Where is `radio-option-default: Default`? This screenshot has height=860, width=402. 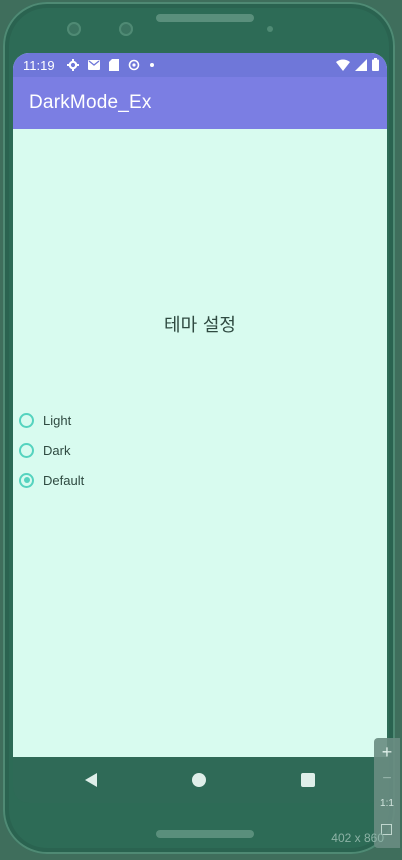 radio-option-default: Default is located at coordinates (51, 480).